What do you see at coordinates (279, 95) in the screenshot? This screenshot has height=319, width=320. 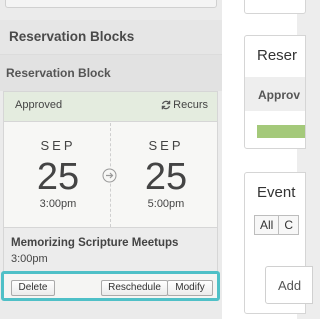 I see `reservations-card-status: Approv` at bounding box center [279, 95].